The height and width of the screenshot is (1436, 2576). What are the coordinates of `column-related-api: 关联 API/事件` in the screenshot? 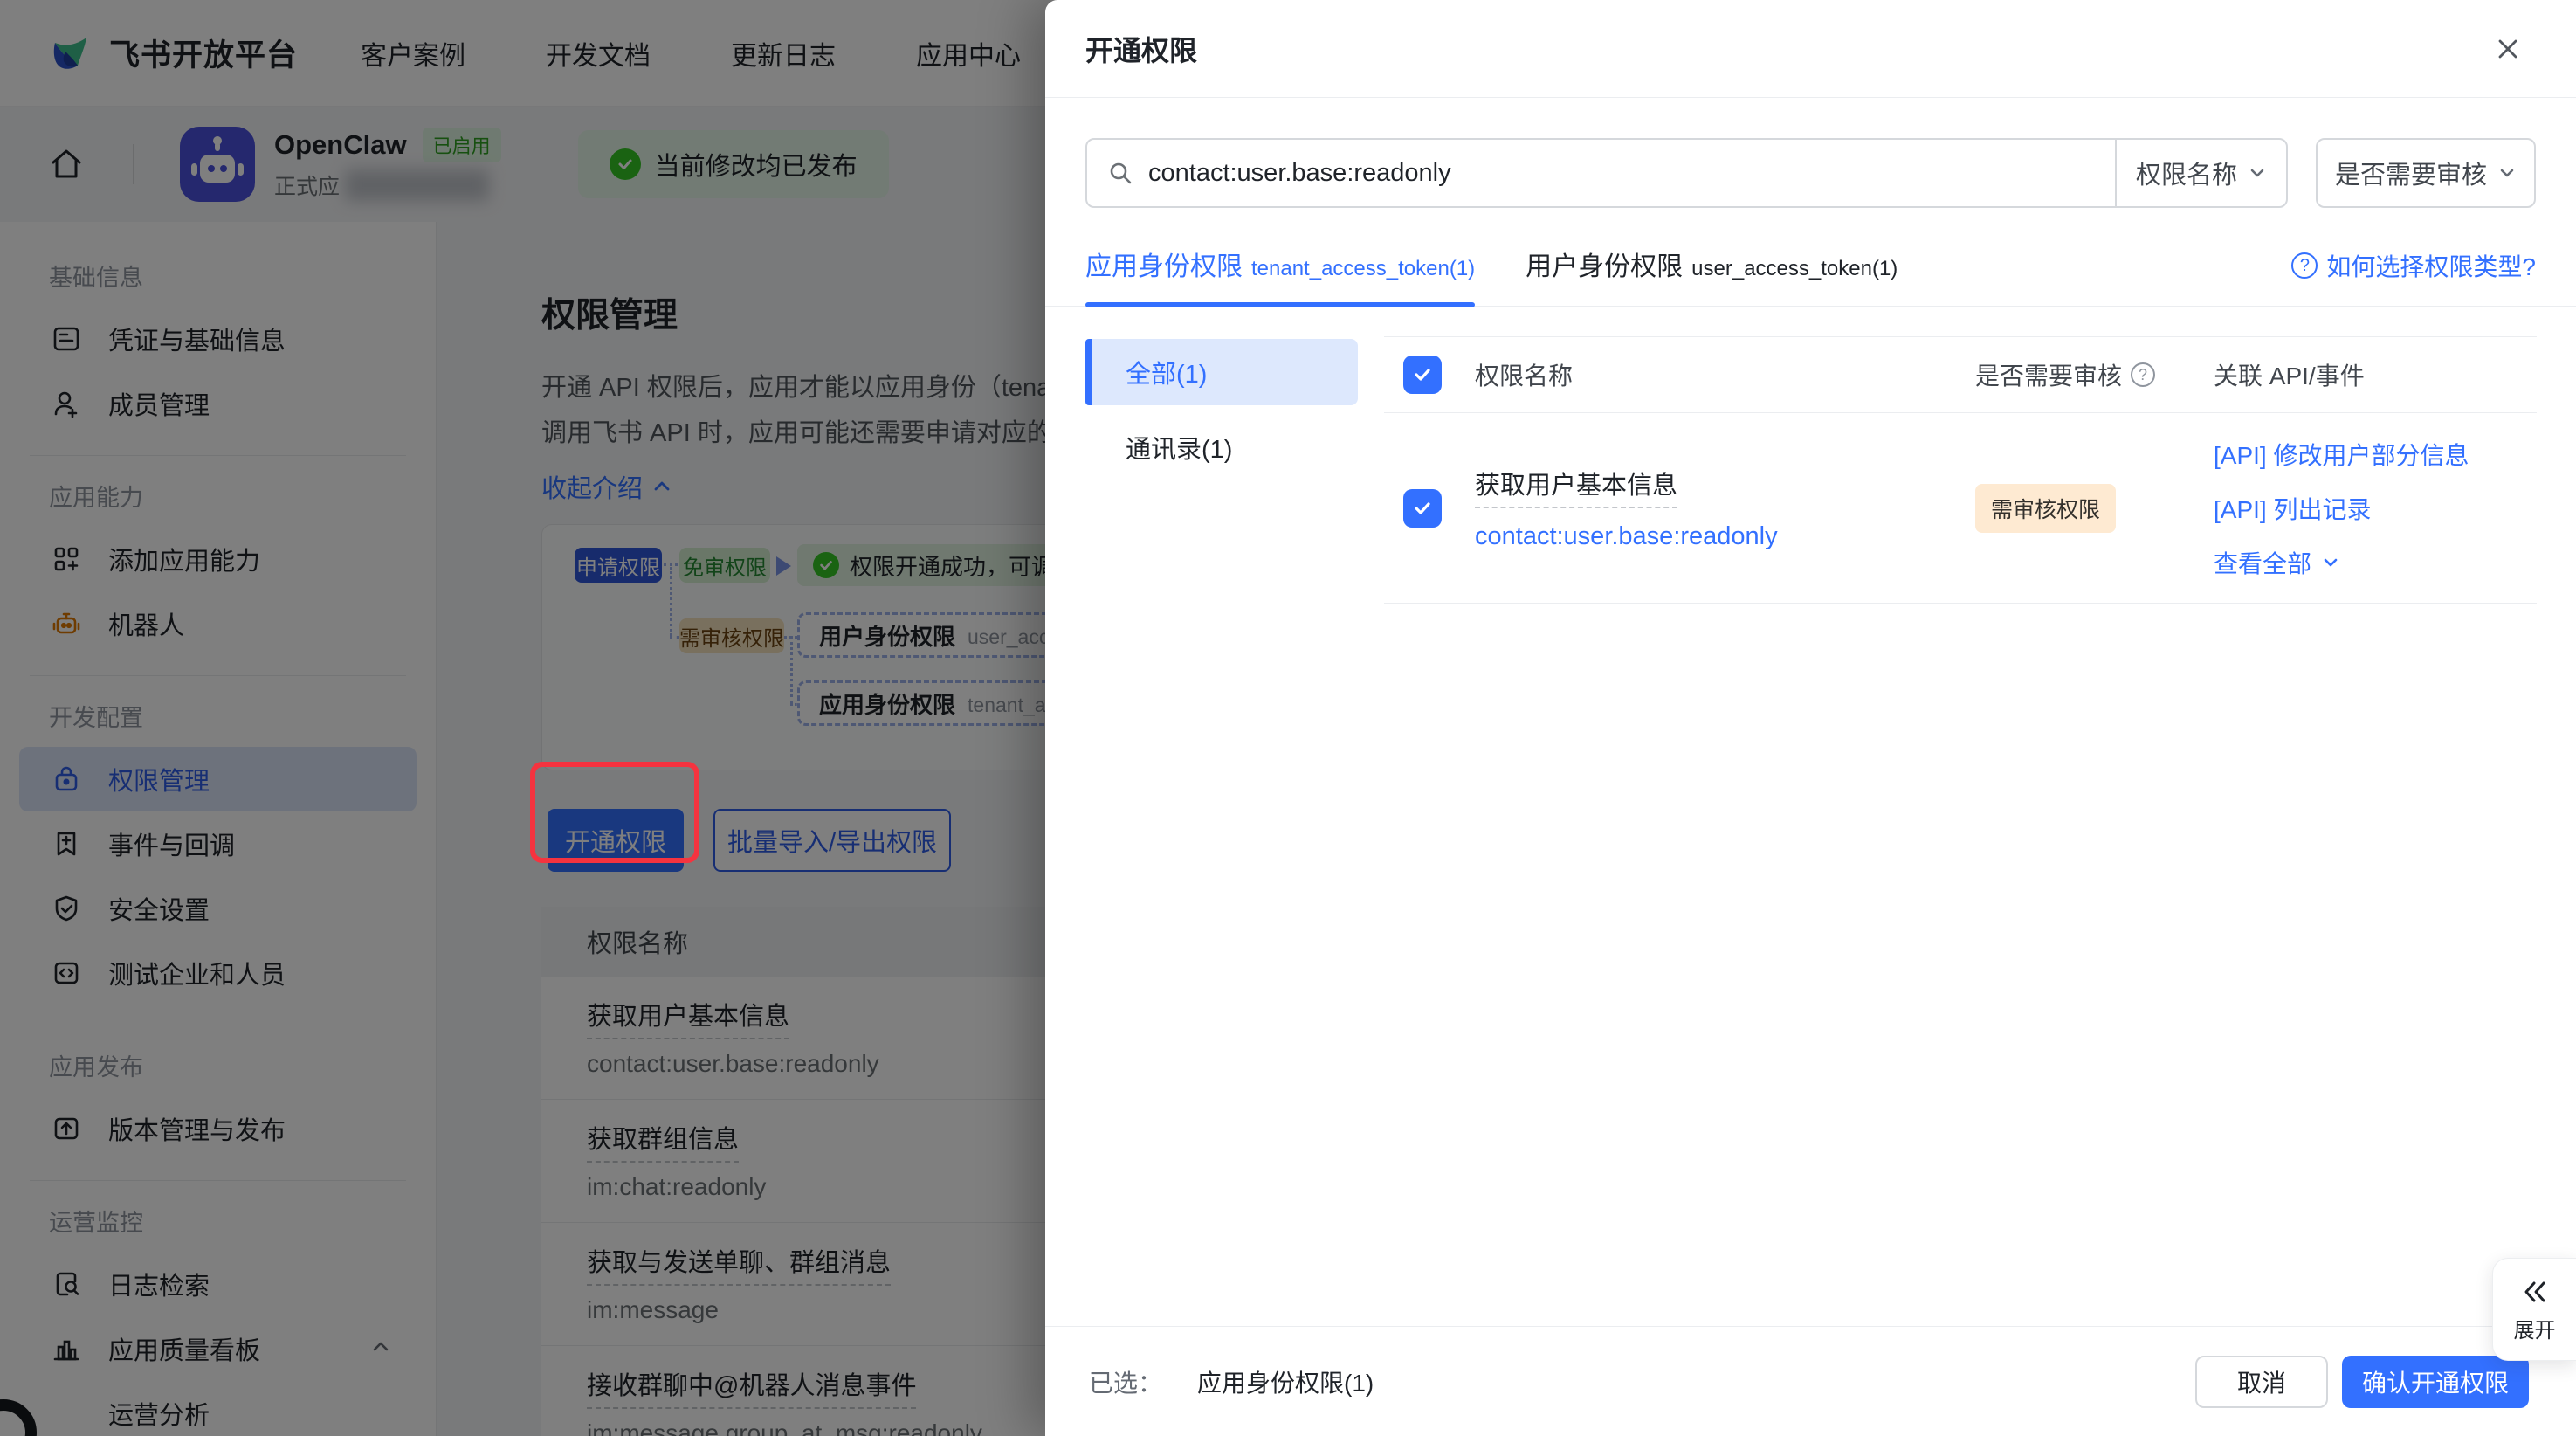 It's located at (2289, 376).